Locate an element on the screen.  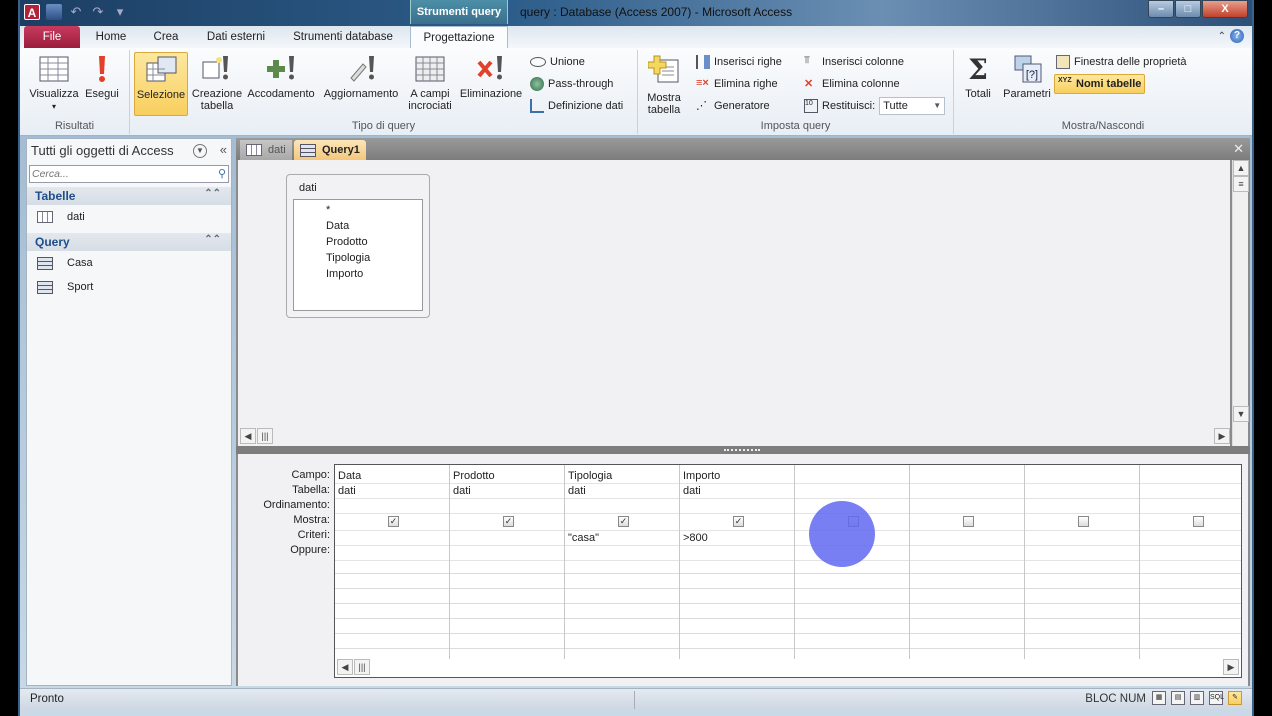
save-icon is located at coordinates (54, 12).